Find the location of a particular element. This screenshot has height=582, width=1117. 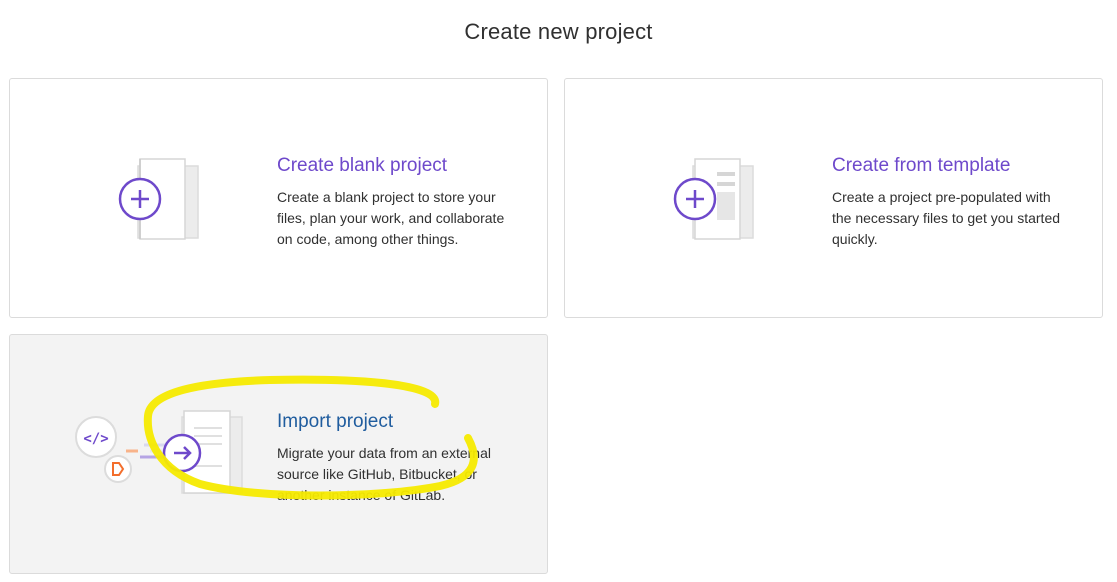

card-title: Import project is located at coordinates (397, 422).